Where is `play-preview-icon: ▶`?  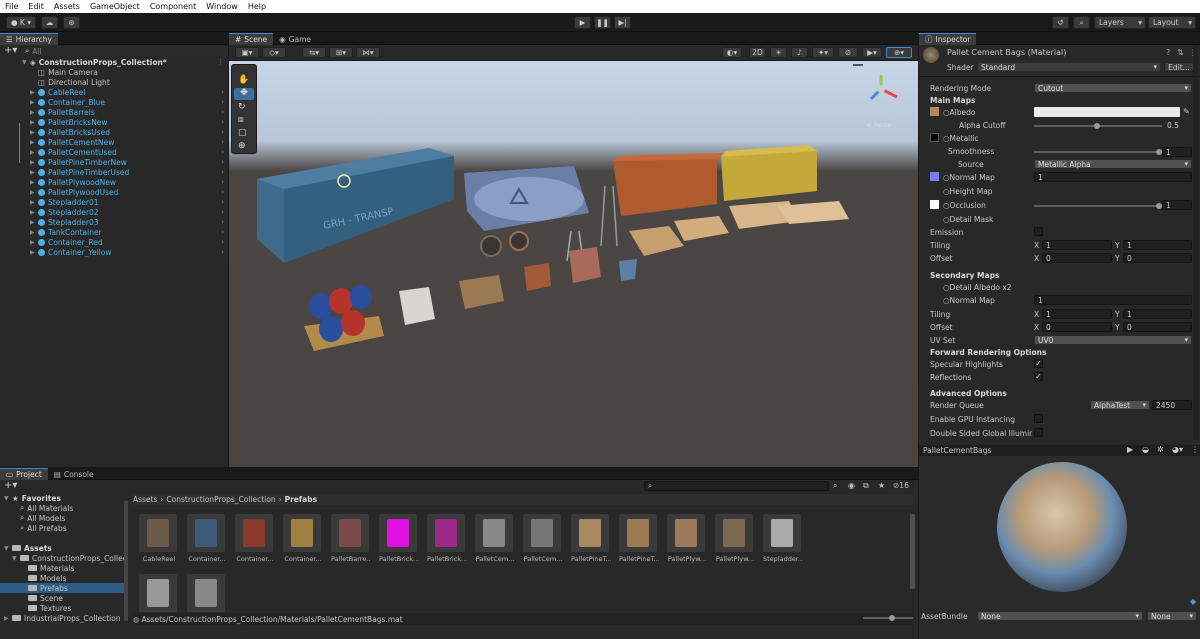 play-preview-icon: ▶ is located at coordinates (1130, 449).